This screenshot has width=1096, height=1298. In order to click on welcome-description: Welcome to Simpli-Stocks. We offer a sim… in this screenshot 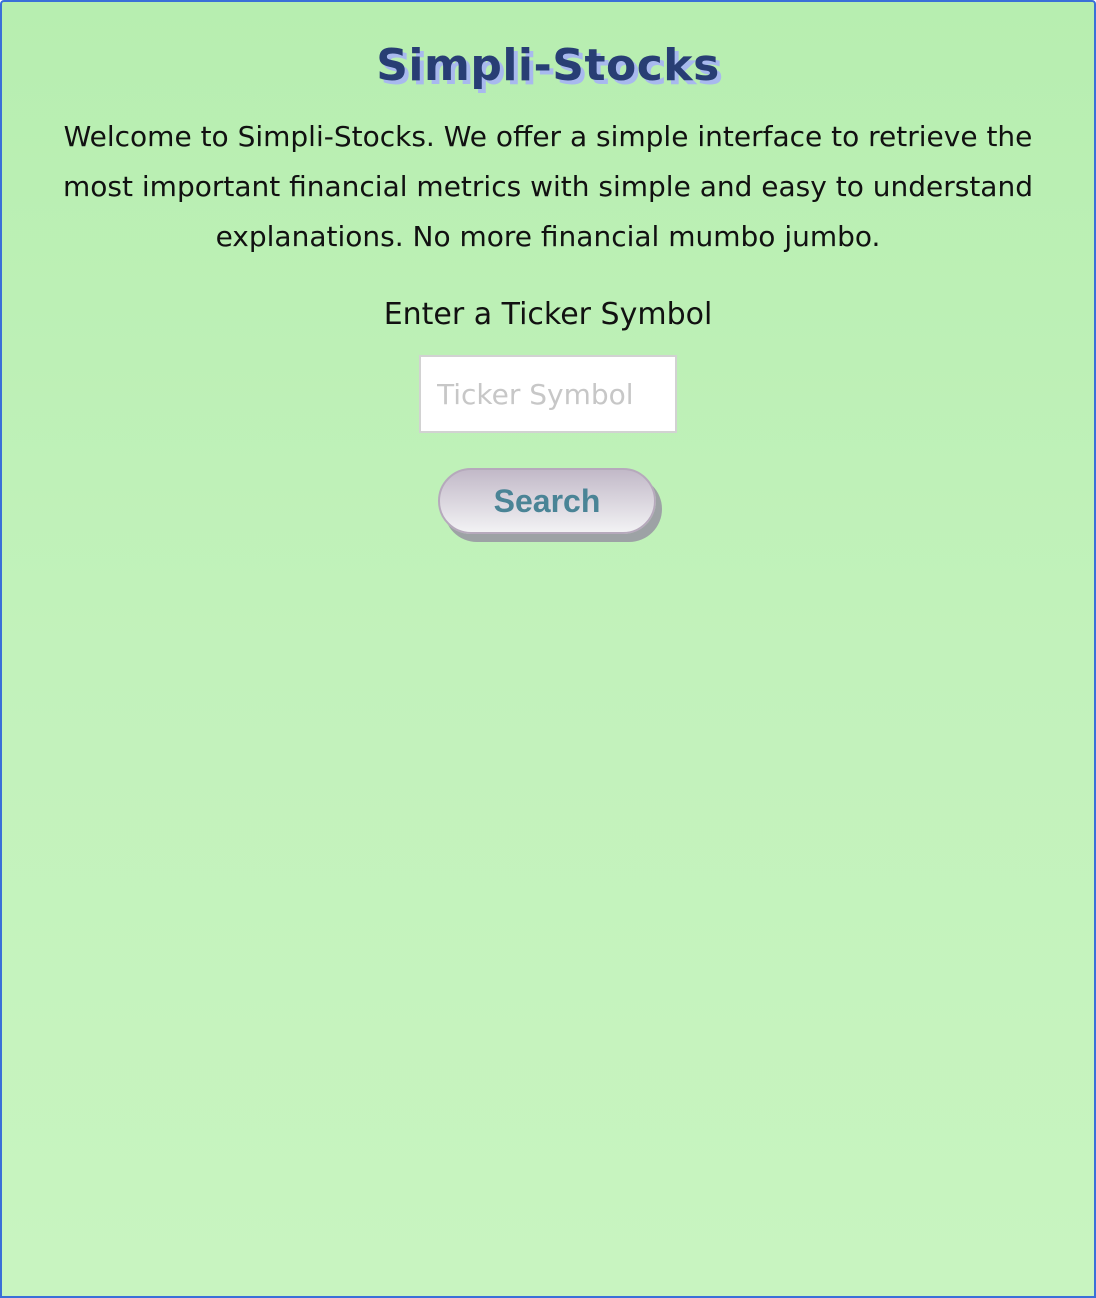, I will do `click(548, 186)`.